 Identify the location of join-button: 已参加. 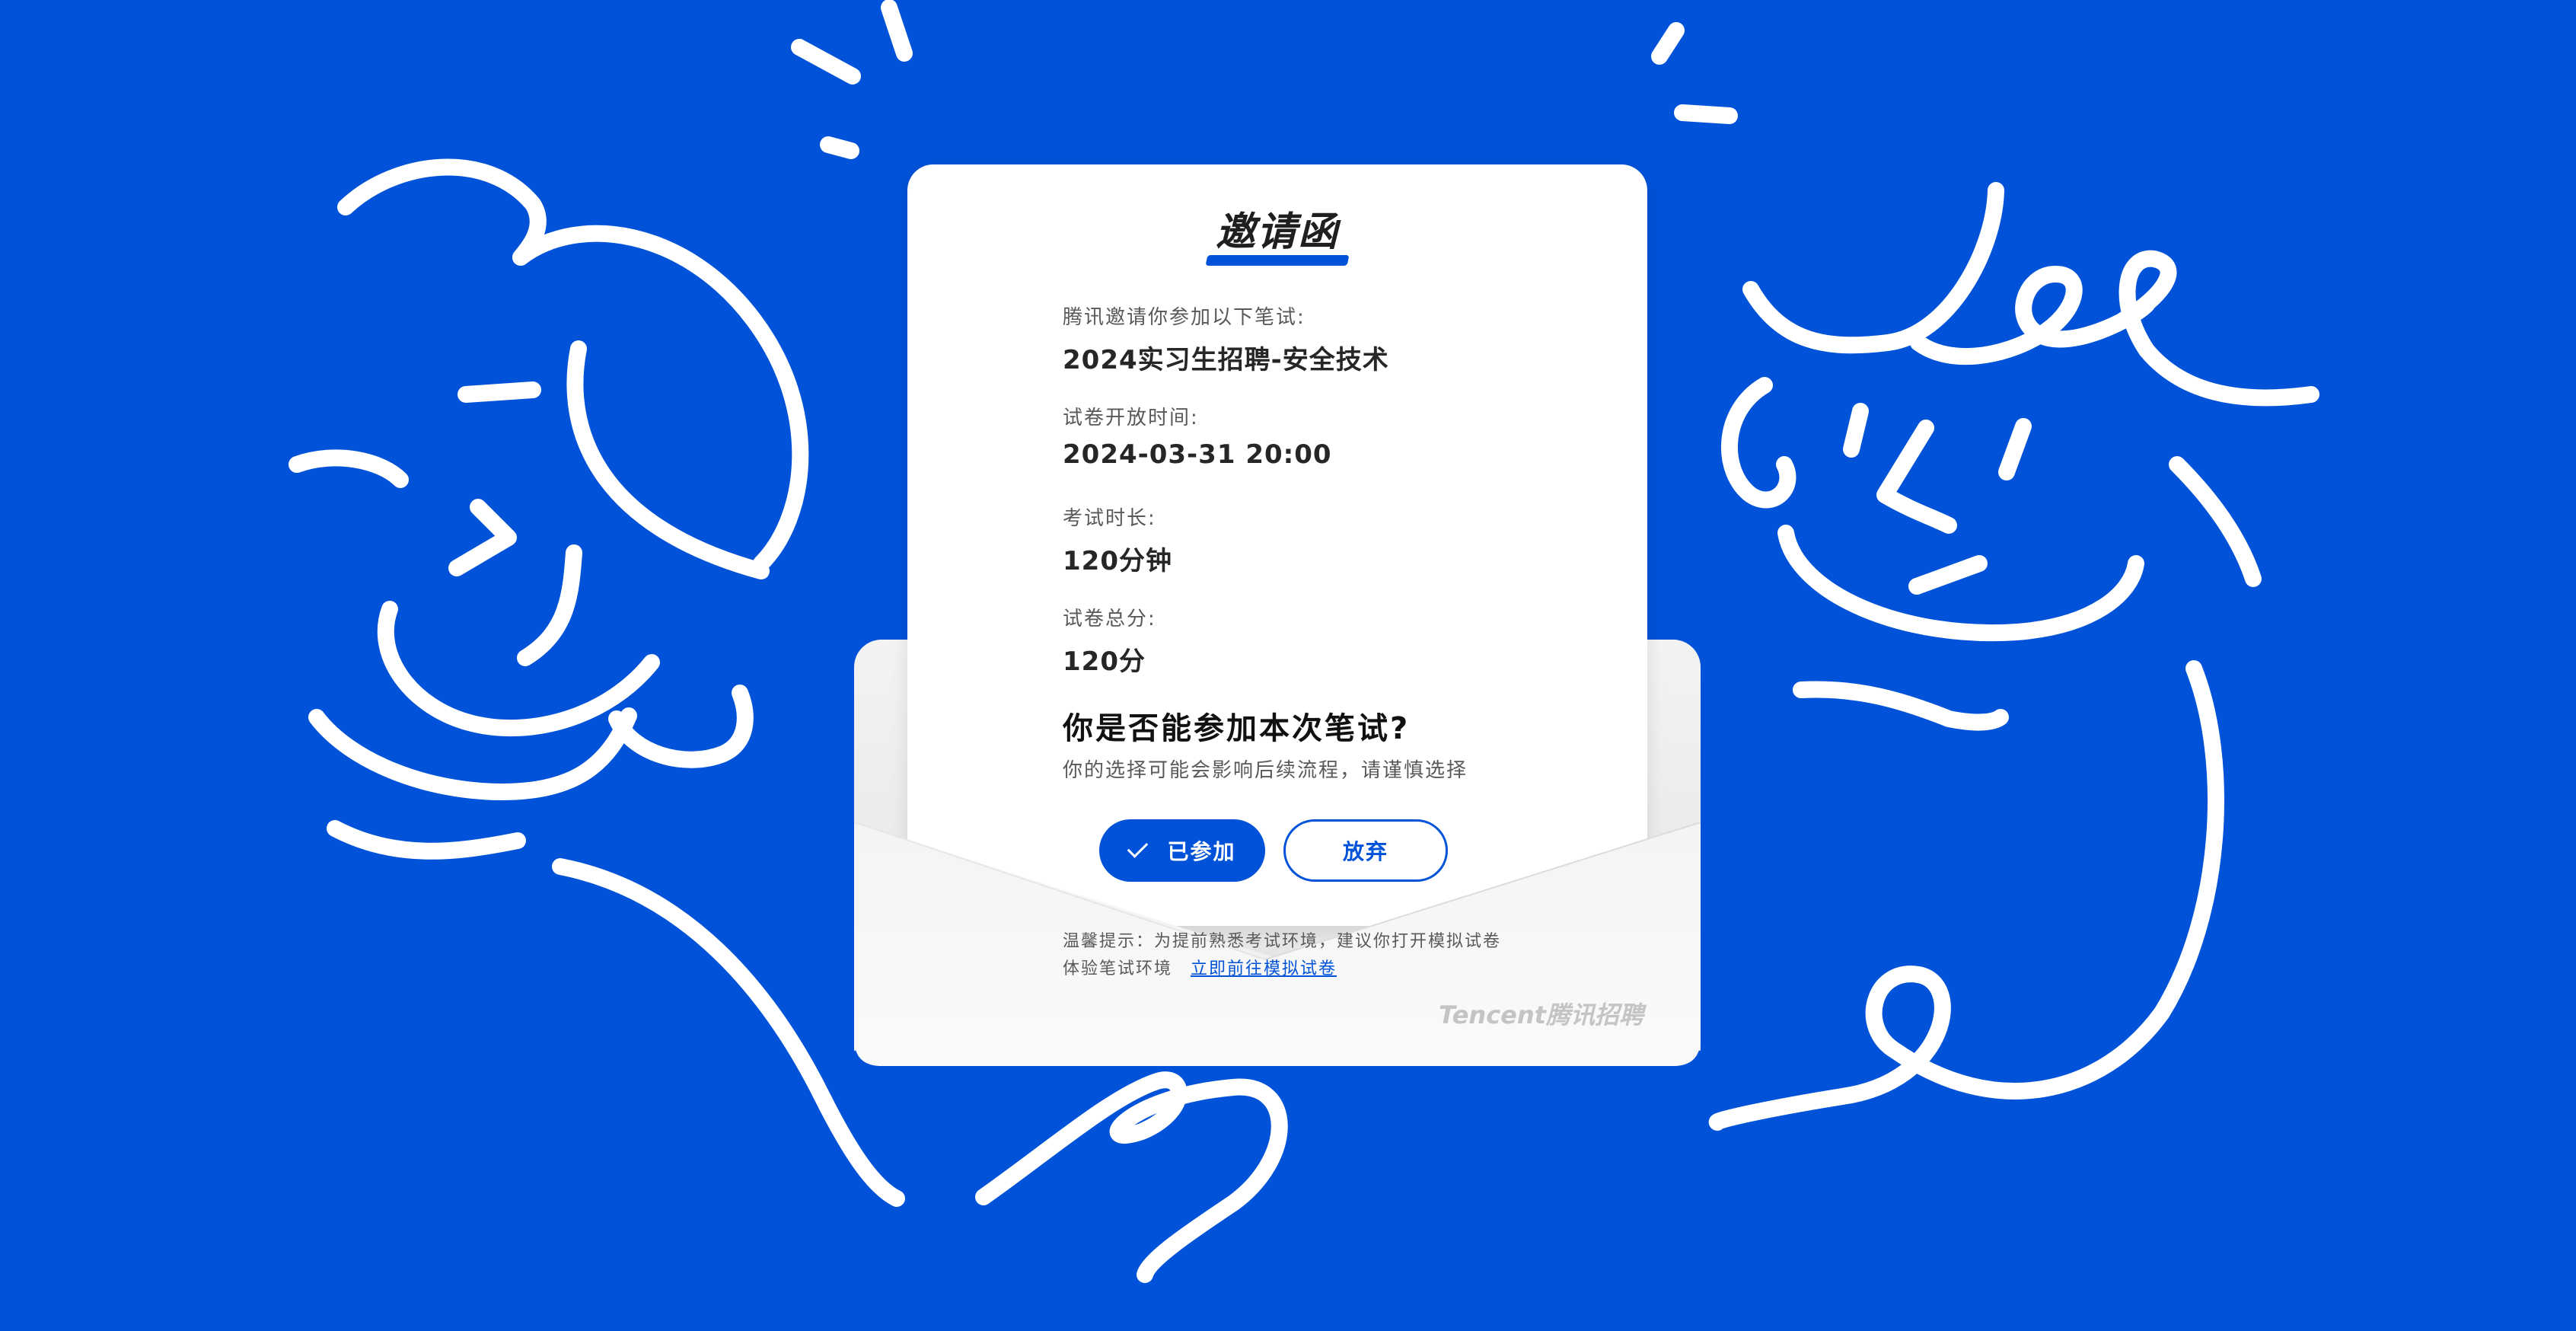
(1182, 850).